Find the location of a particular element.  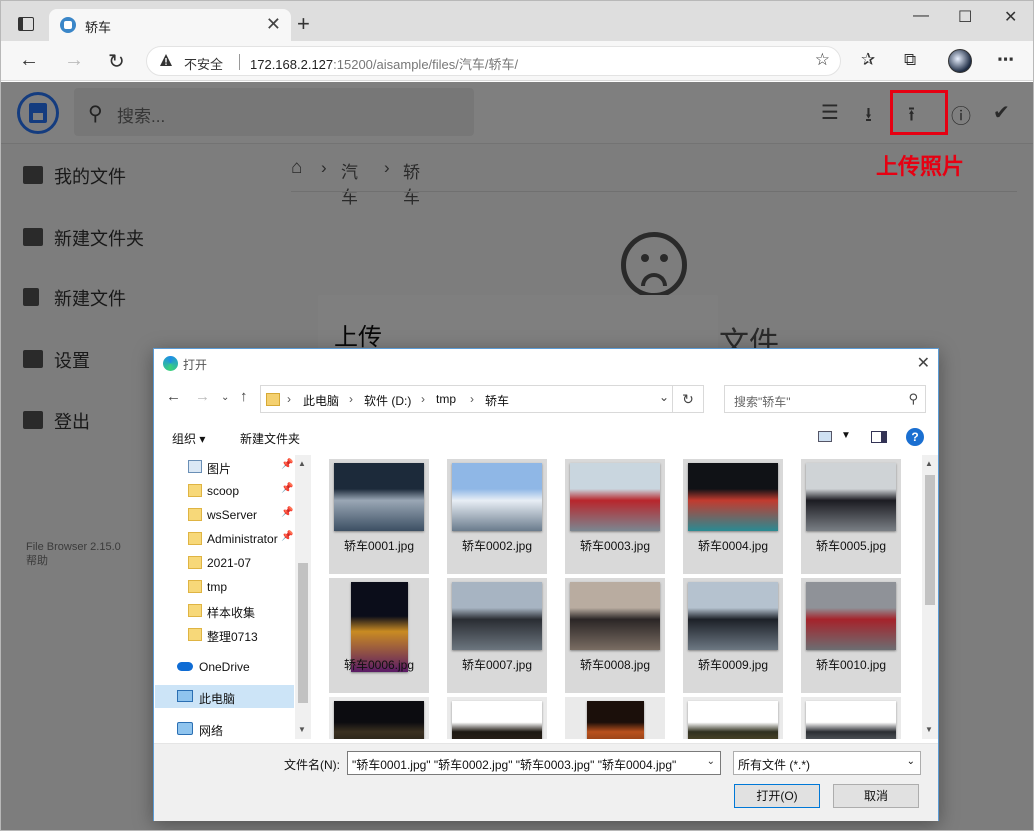

tree-item-this-pc: 此电脑 is located at coordinates (224, 696).